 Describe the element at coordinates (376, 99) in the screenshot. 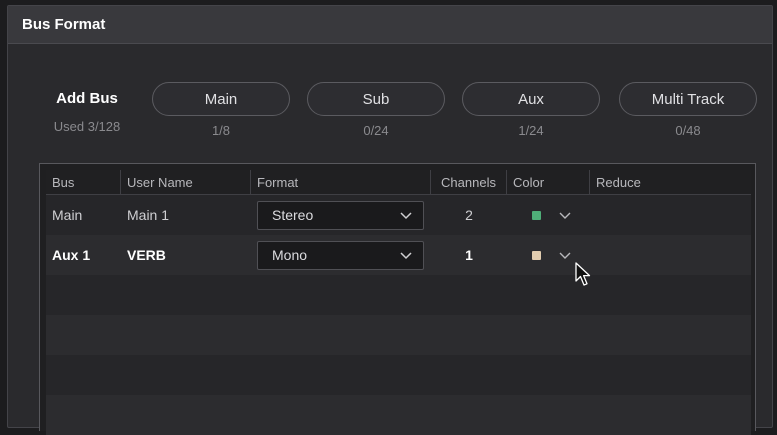

I see `add-sub-bus-button: Sub` at that location.